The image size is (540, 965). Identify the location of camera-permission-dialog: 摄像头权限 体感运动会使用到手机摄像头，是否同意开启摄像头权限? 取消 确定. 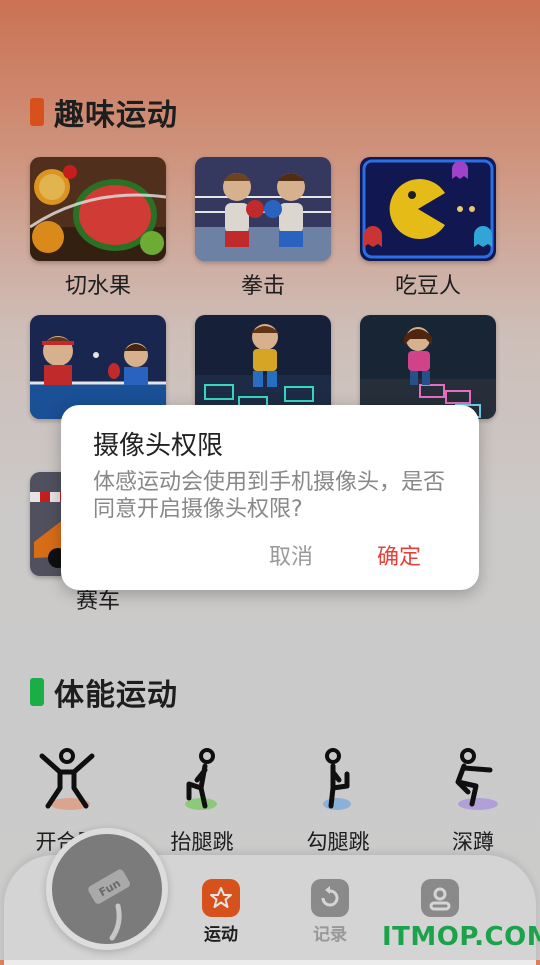
(270, 497).